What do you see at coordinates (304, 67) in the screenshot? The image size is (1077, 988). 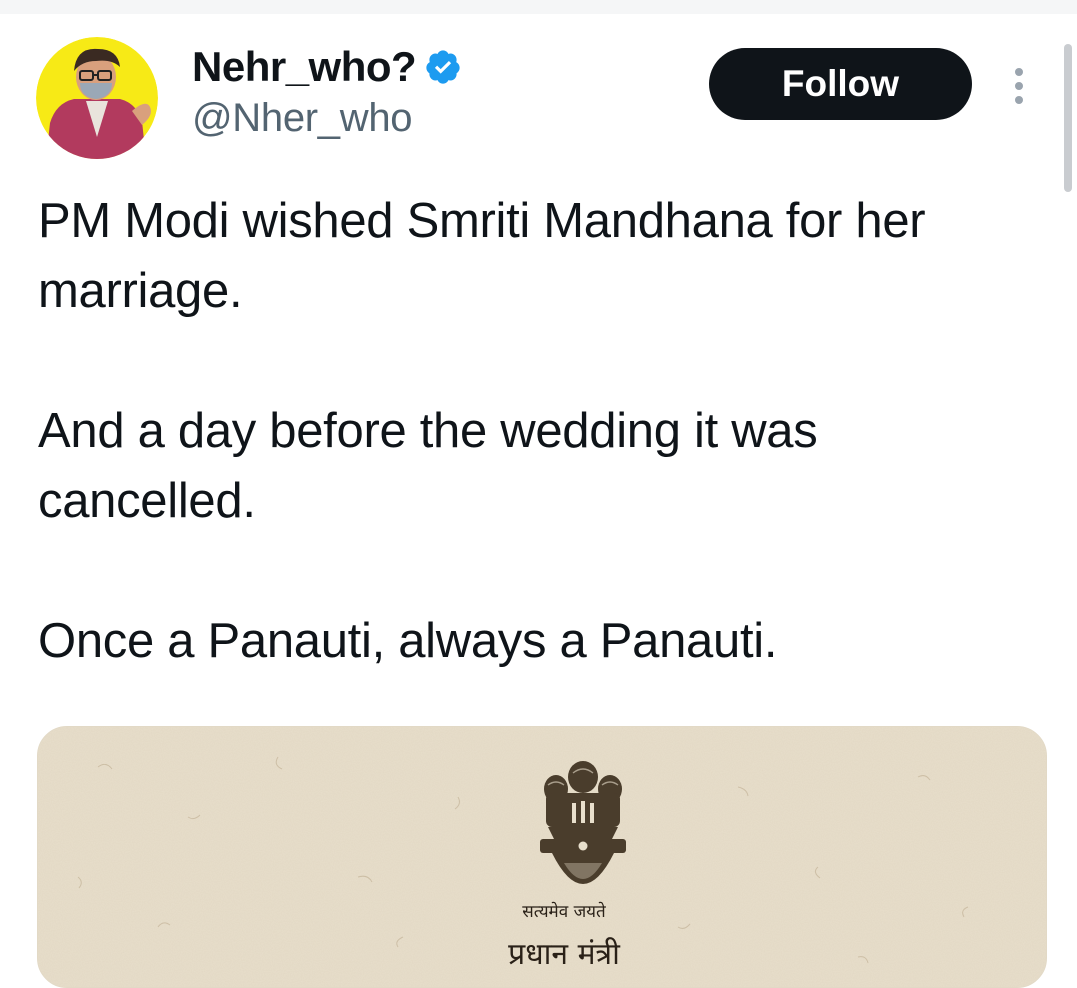 I see `display-name: Nehr_who?` at bounding box center [304, 67].